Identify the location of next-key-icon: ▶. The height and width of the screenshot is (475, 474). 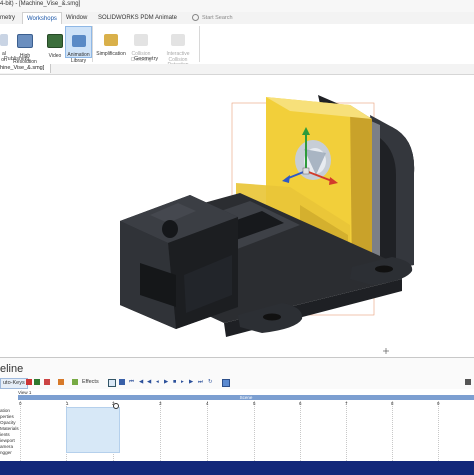
(191, 382).